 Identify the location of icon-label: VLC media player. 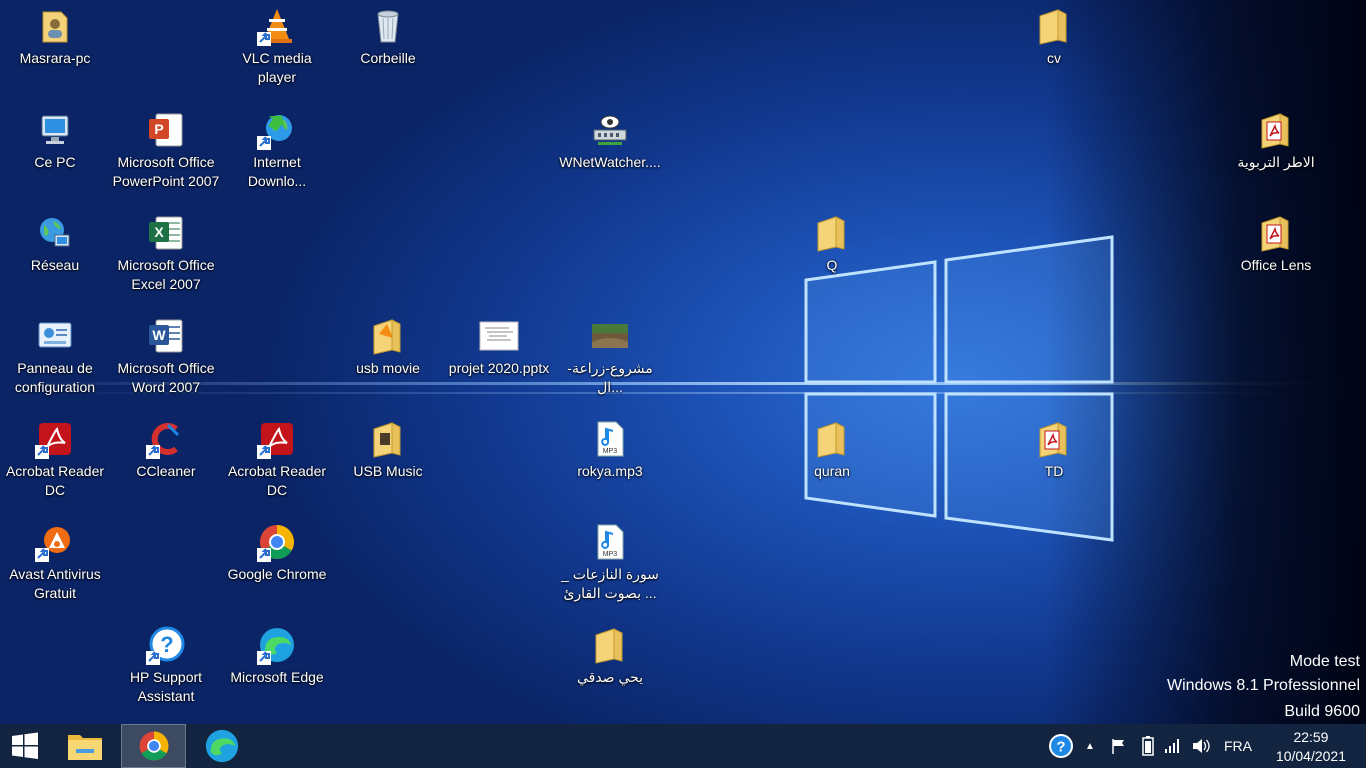
(277, 67).